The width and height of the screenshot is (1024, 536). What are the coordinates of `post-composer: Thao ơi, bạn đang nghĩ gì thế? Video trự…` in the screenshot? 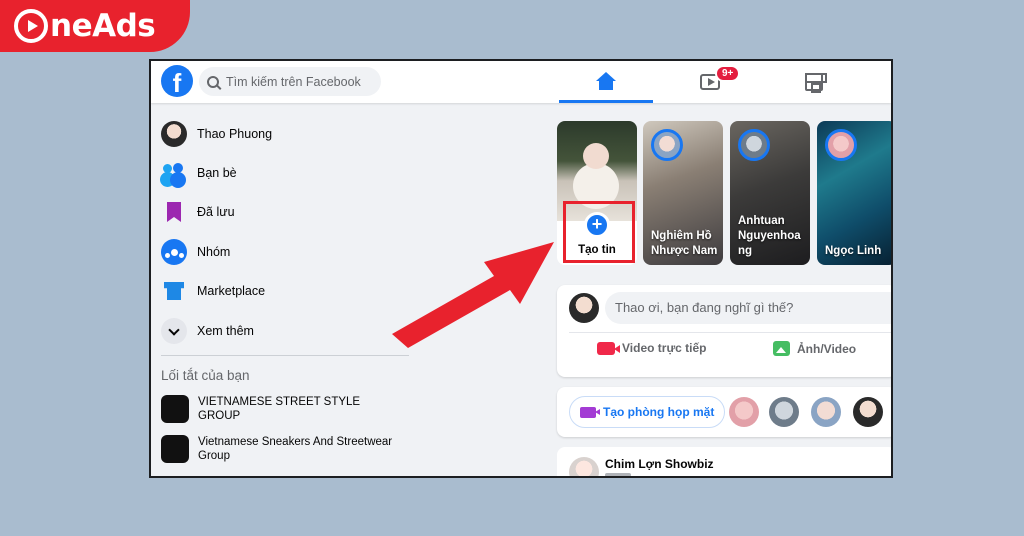 It's located at (724, 331).